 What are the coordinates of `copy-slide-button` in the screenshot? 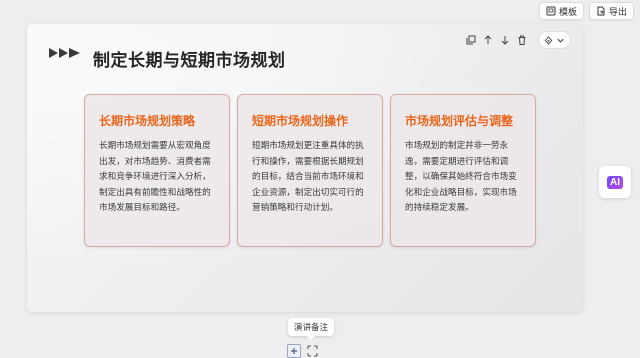 It's located at (470, 40).